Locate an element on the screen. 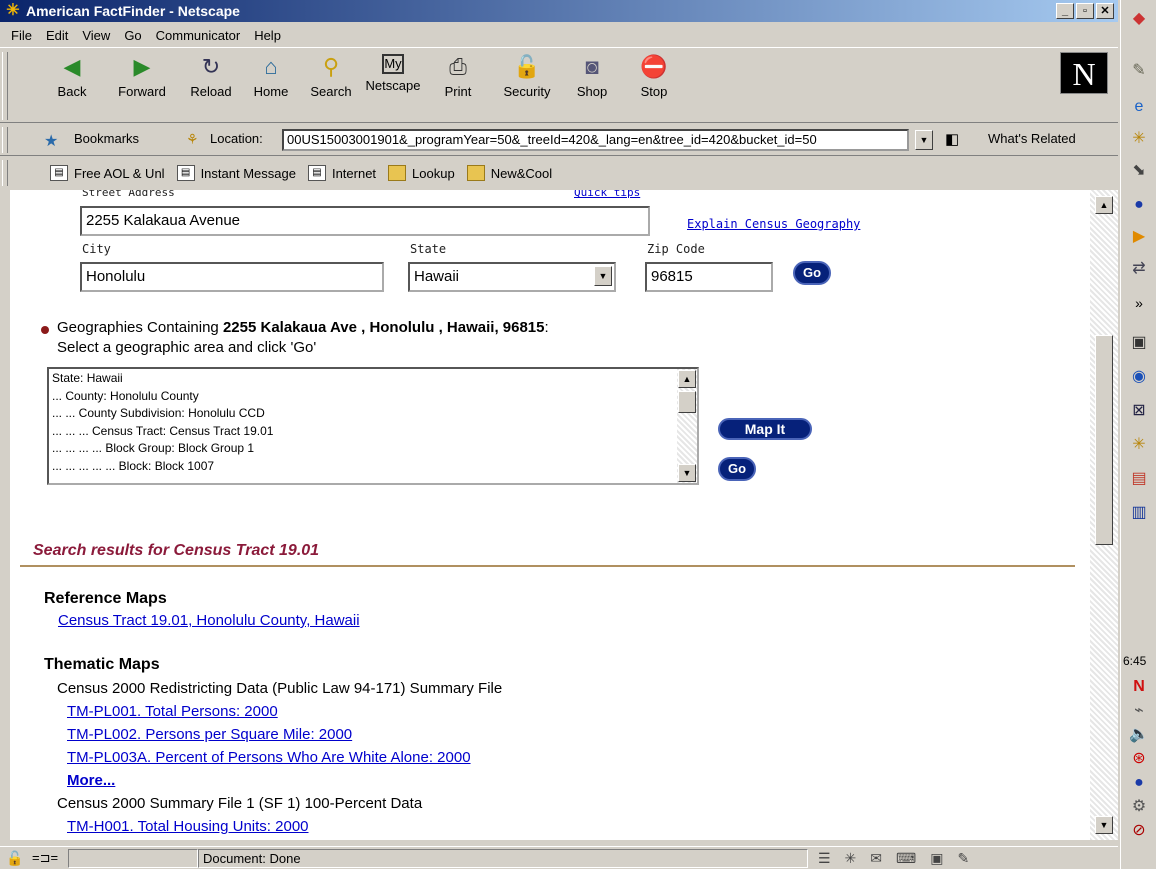 The height and width of the screenshot is (869, 1156). back-label: Back is located at coordinates (72, 91).